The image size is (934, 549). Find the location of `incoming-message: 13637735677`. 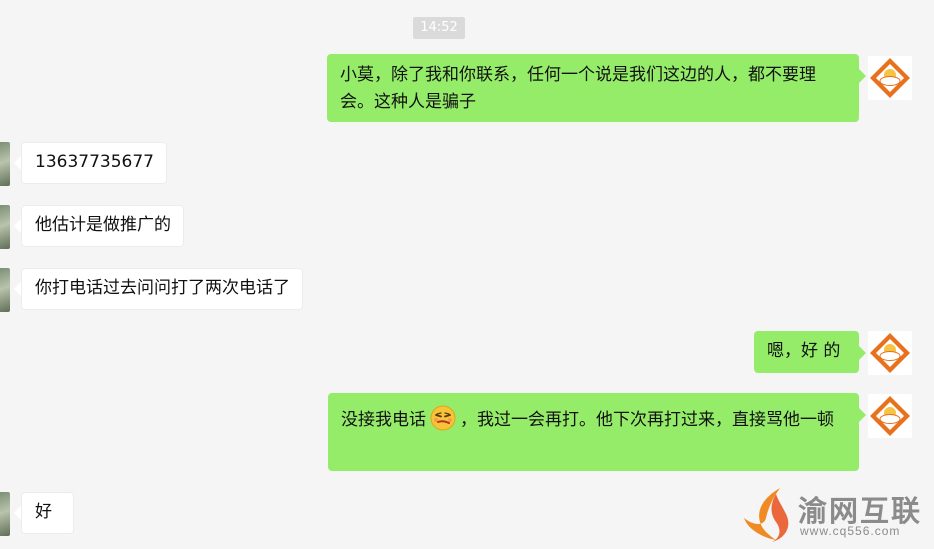

incoming-message: 13637735677 is located at coordinates (90, 163).